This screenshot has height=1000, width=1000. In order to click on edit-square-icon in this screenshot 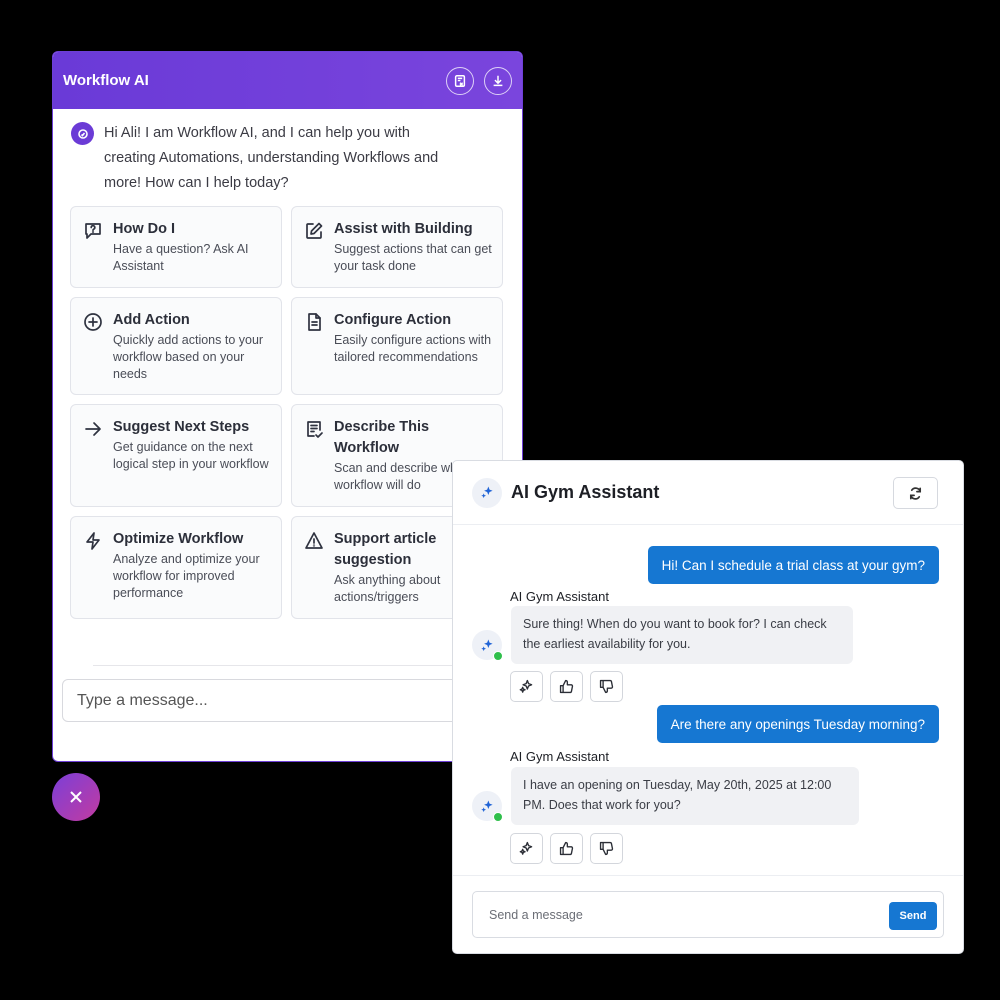, I will do `click(314, 231)`.